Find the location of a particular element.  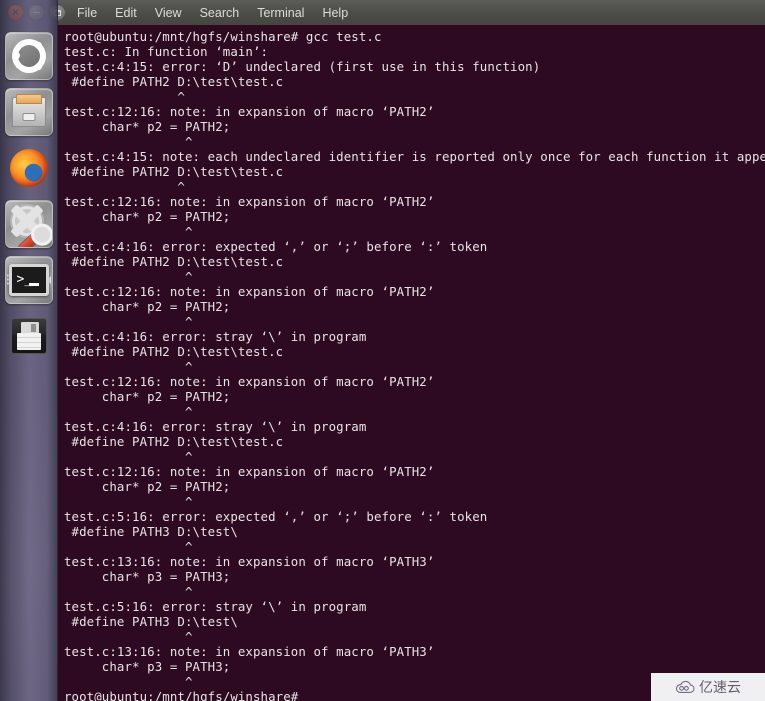

launcher-item-save-disk is located at coordinates (29, 336).